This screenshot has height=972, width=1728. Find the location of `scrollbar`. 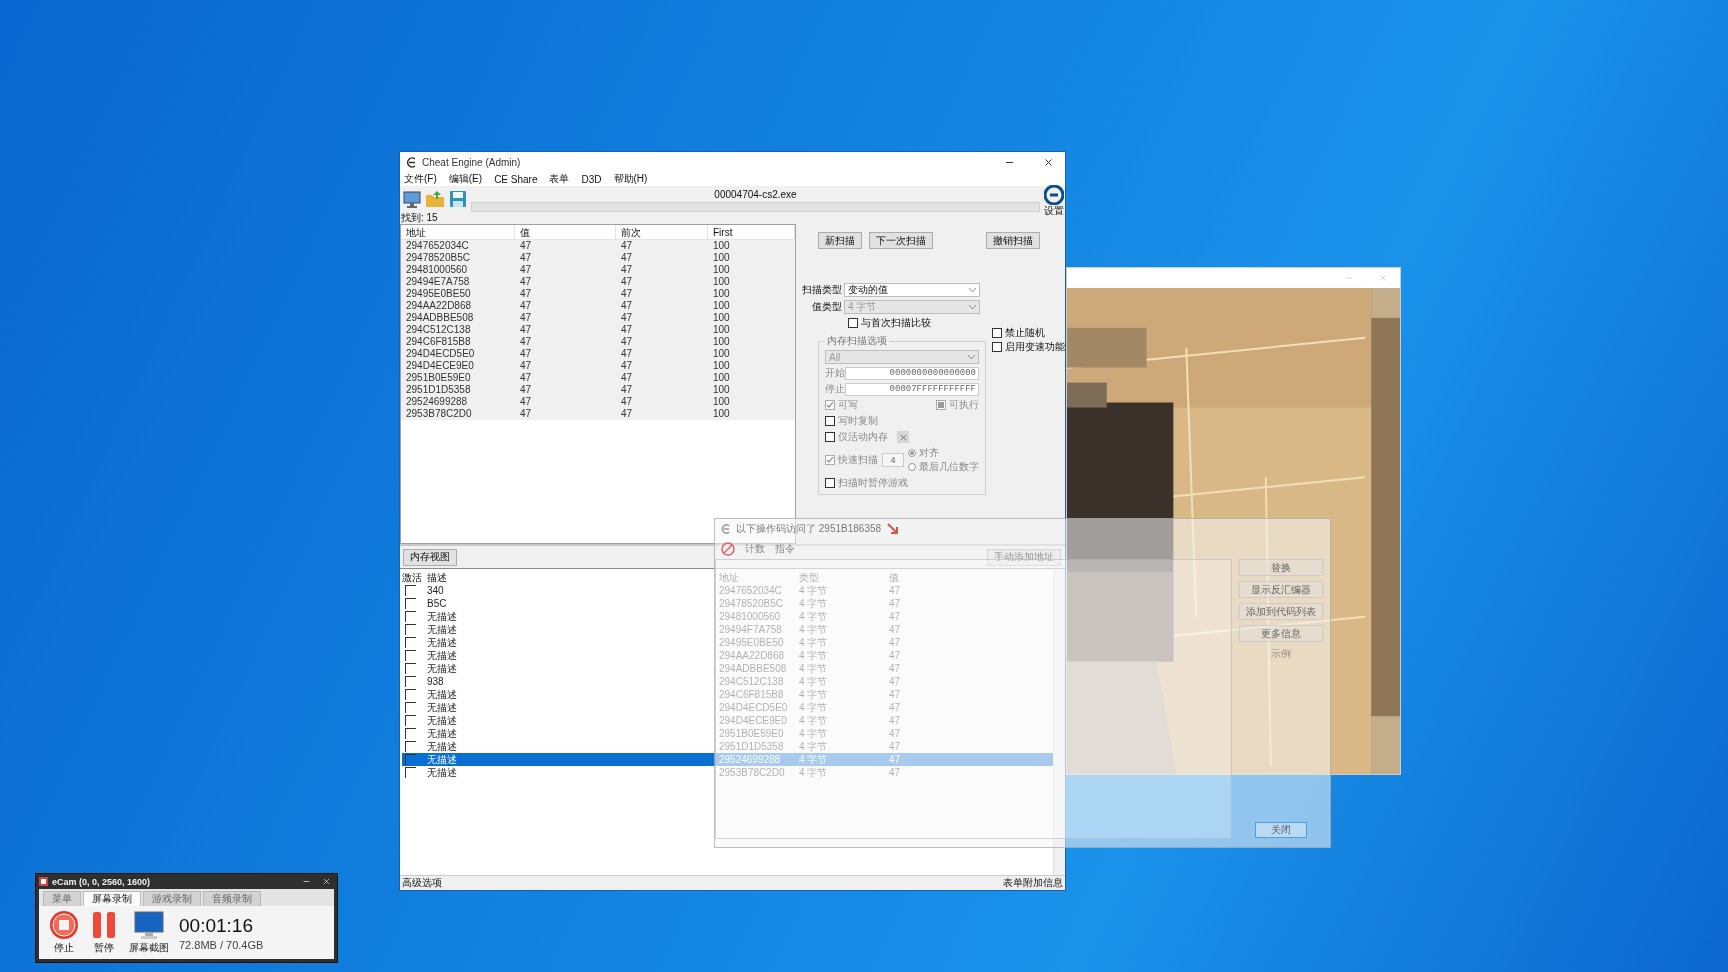

scrollbar is located at coordinates (1059, 722).